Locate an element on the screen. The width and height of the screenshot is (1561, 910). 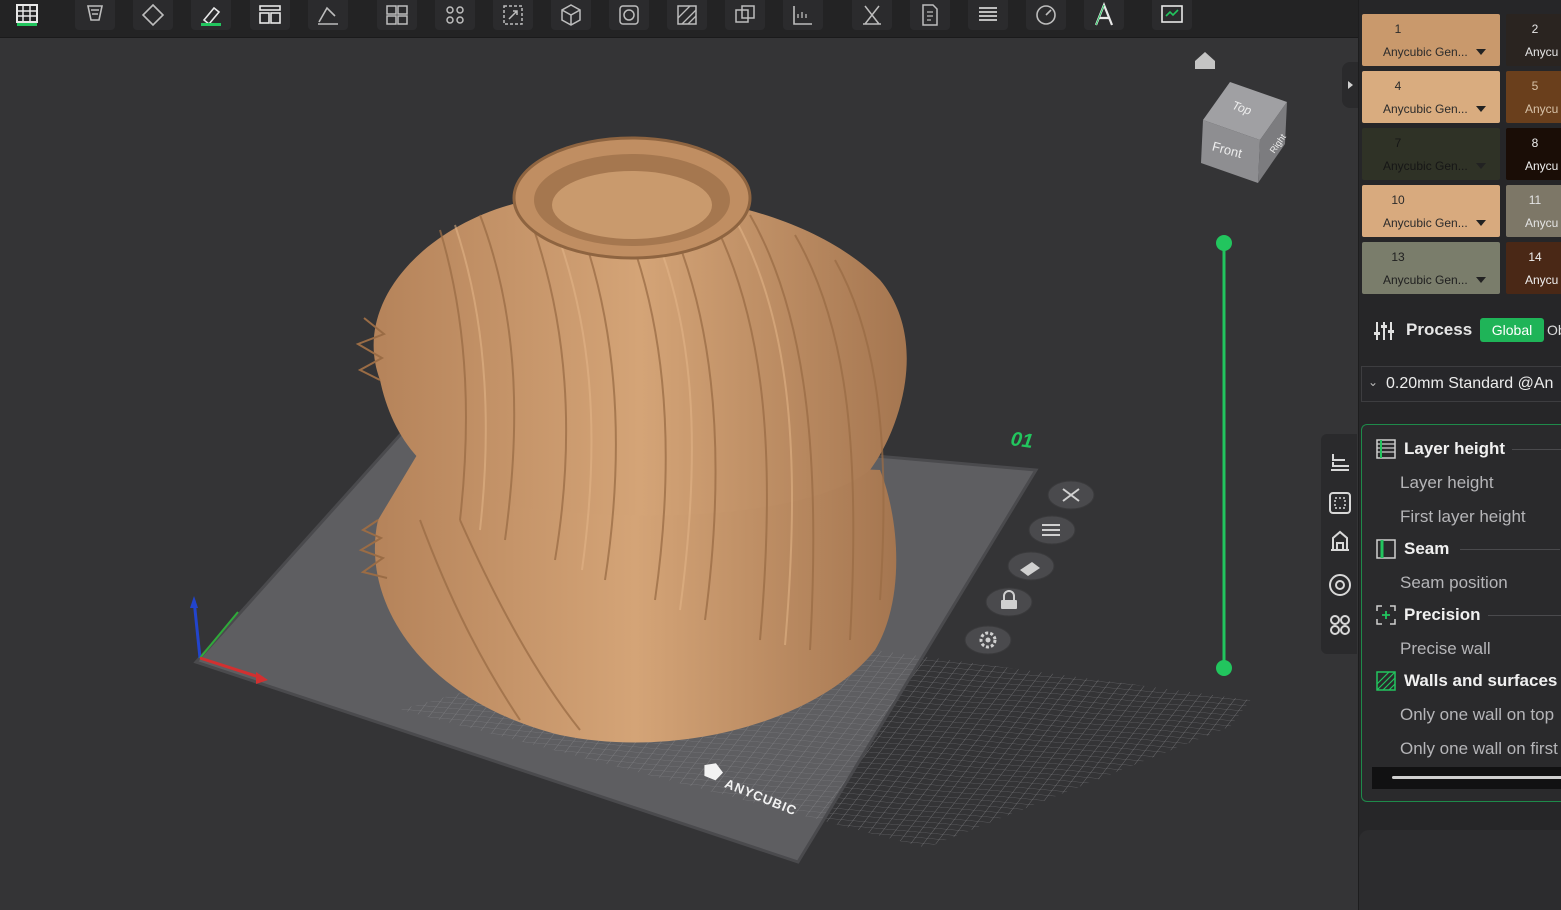
filament-card: 2 Anycu is located at coordinates (1533, 40).